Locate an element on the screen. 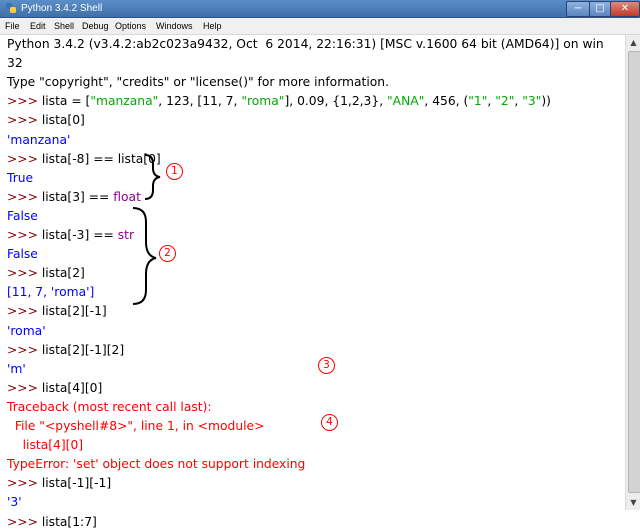 The width and height of the screenshot is (640, 532). scroll-down-icon: ▼ is located at coordinates (633, 502).